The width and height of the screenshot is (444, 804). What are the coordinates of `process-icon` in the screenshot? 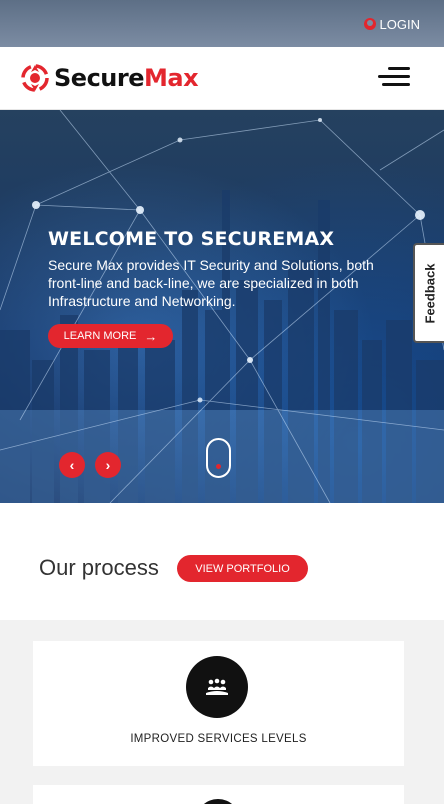 It's located at (218, 801).